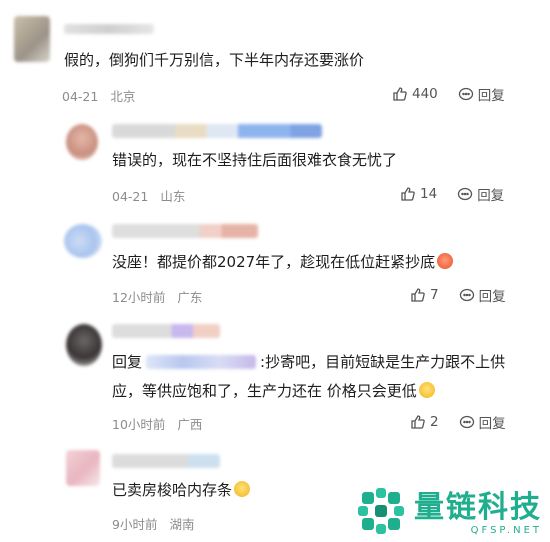 The image size is (550, 542). I want to click on watermark-url: QFSP.NET, so click(506, 530).